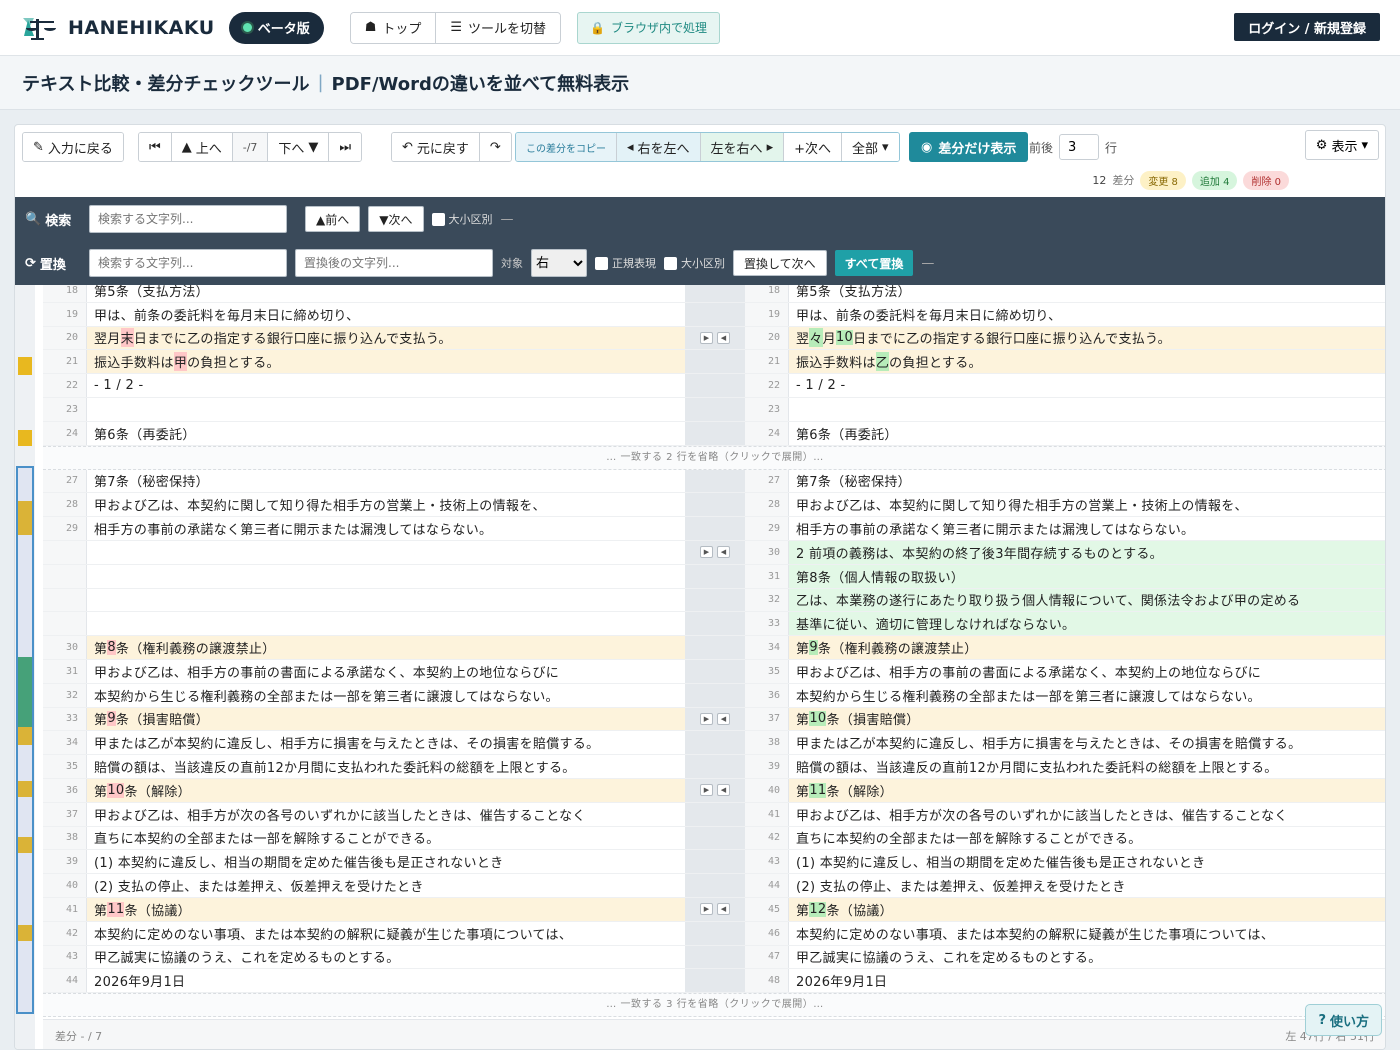 Image resolution: width=1400 pixels, height=1050 pixels. What do you see at coordinates (462, 219) in the screenshot?
I see `search-case-checkbox: 大小区別` at bounding box center [462, 219].